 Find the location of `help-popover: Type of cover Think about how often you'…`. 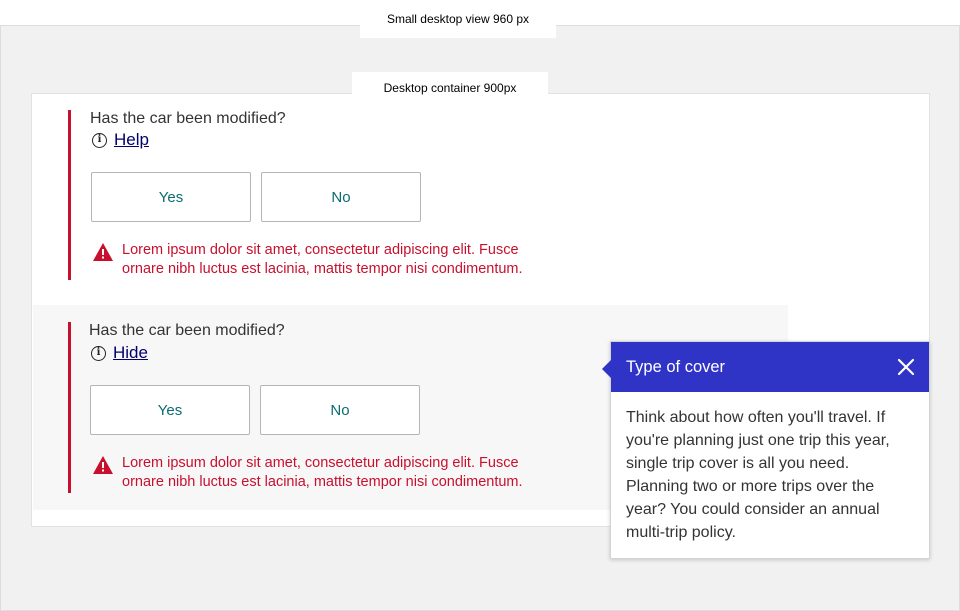

help-popover: Type of cover Think about how often you'… is located at coordinates (766, 450).